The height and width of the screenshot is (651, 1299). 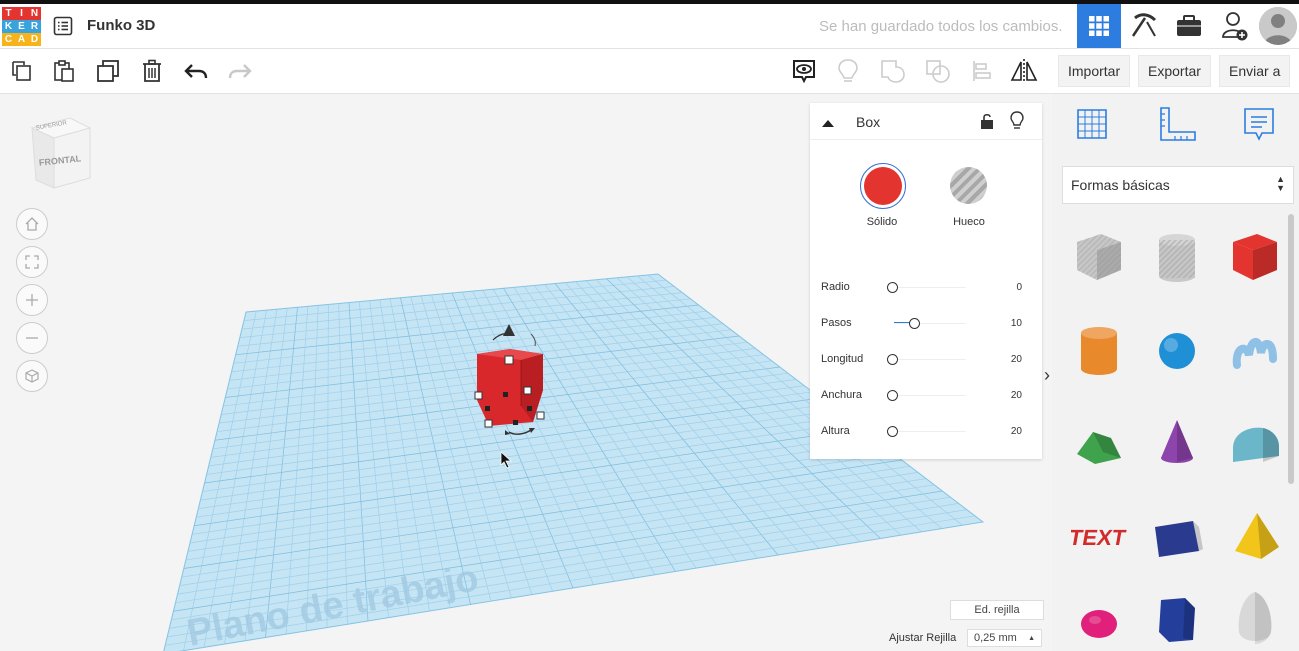 I want to click on cylinder-shape-icon, so click(x=1099, y=351).